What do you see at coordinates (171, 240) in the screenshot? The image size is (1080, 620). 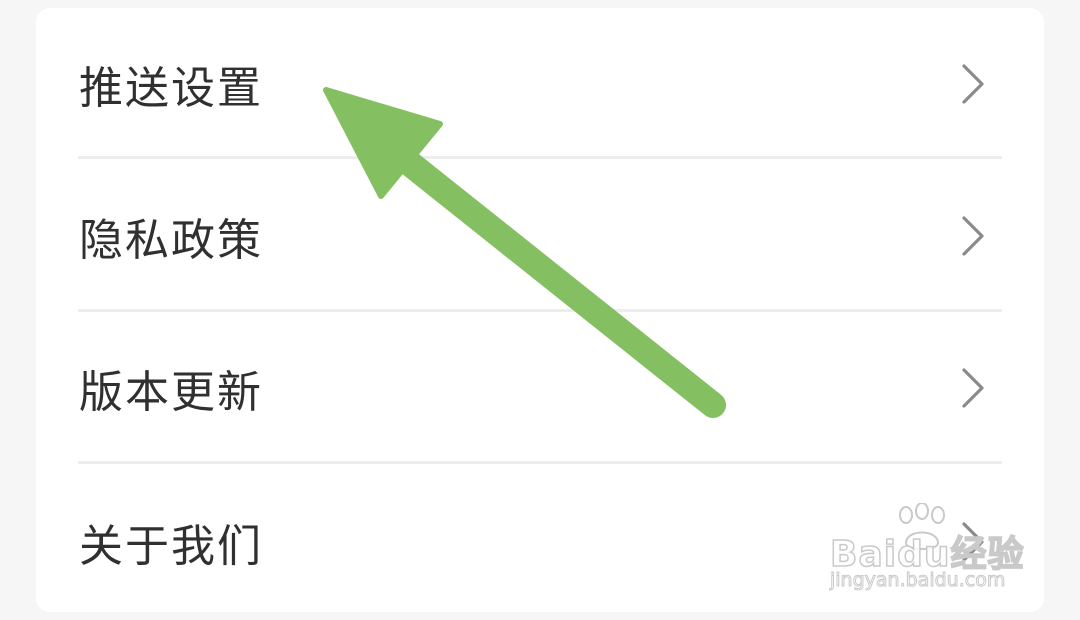 I see `menu-item-label: 隐私政策` at bounding box center [171, 240].